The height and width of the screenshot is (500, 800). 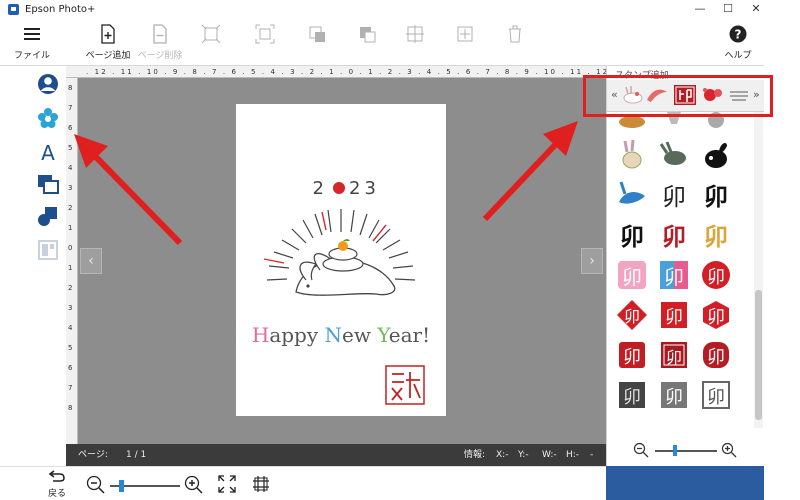 I want to click on page-label: ページ:, so click(x=93, y=455).